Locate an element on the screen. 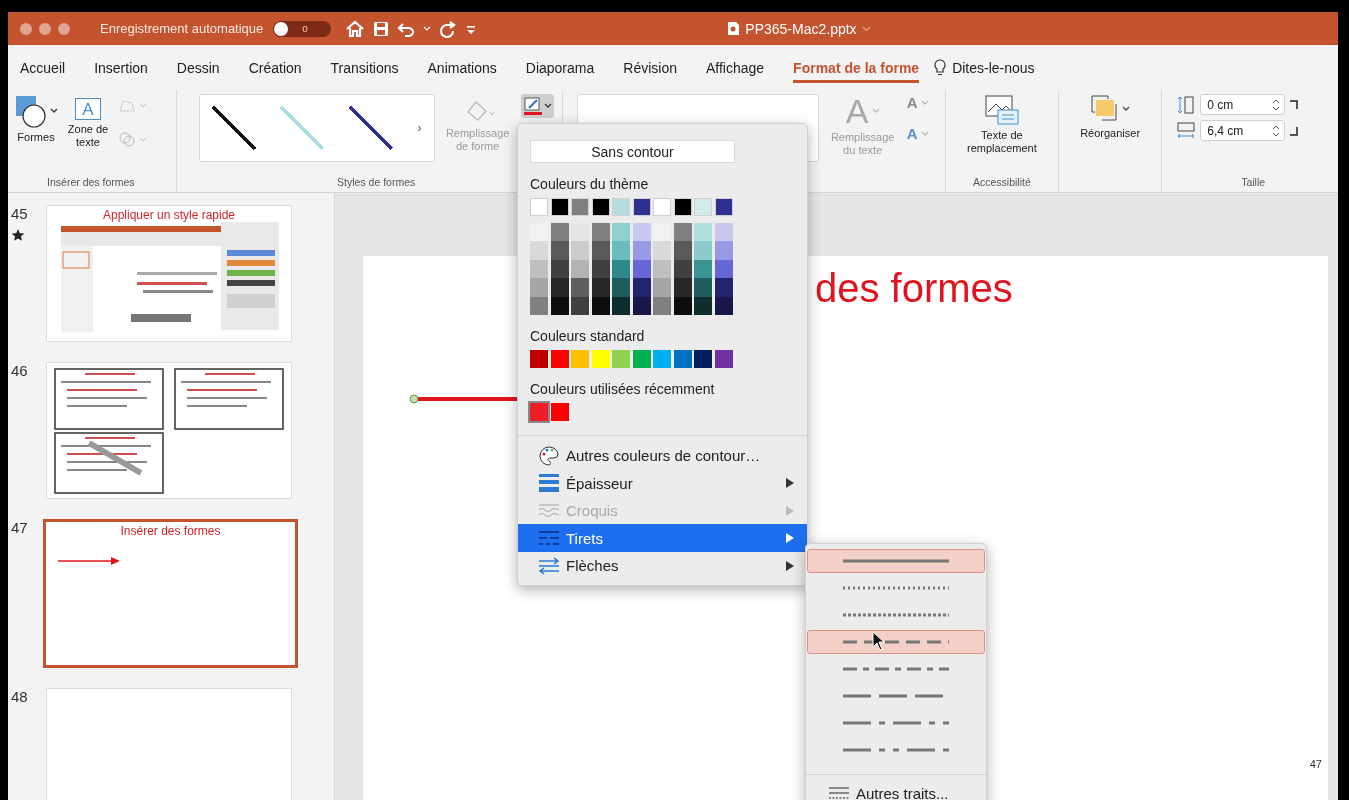  submenu-arrow-icon is located at coordinates (790, 510).